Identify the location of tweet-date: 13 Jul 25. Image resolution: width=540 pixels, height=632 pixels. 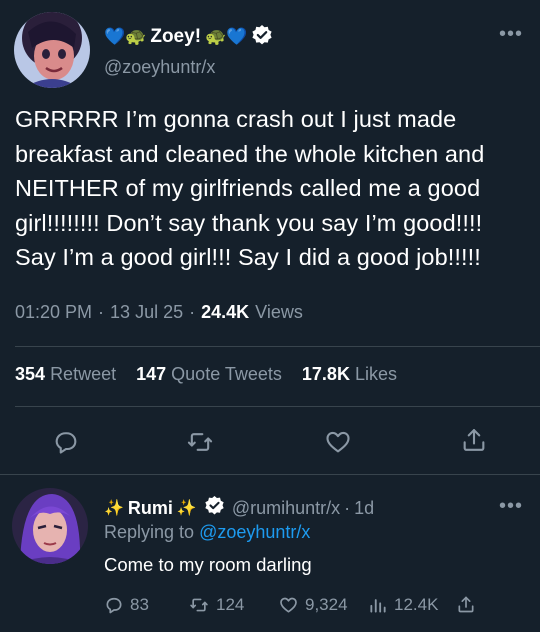
(146, 312).